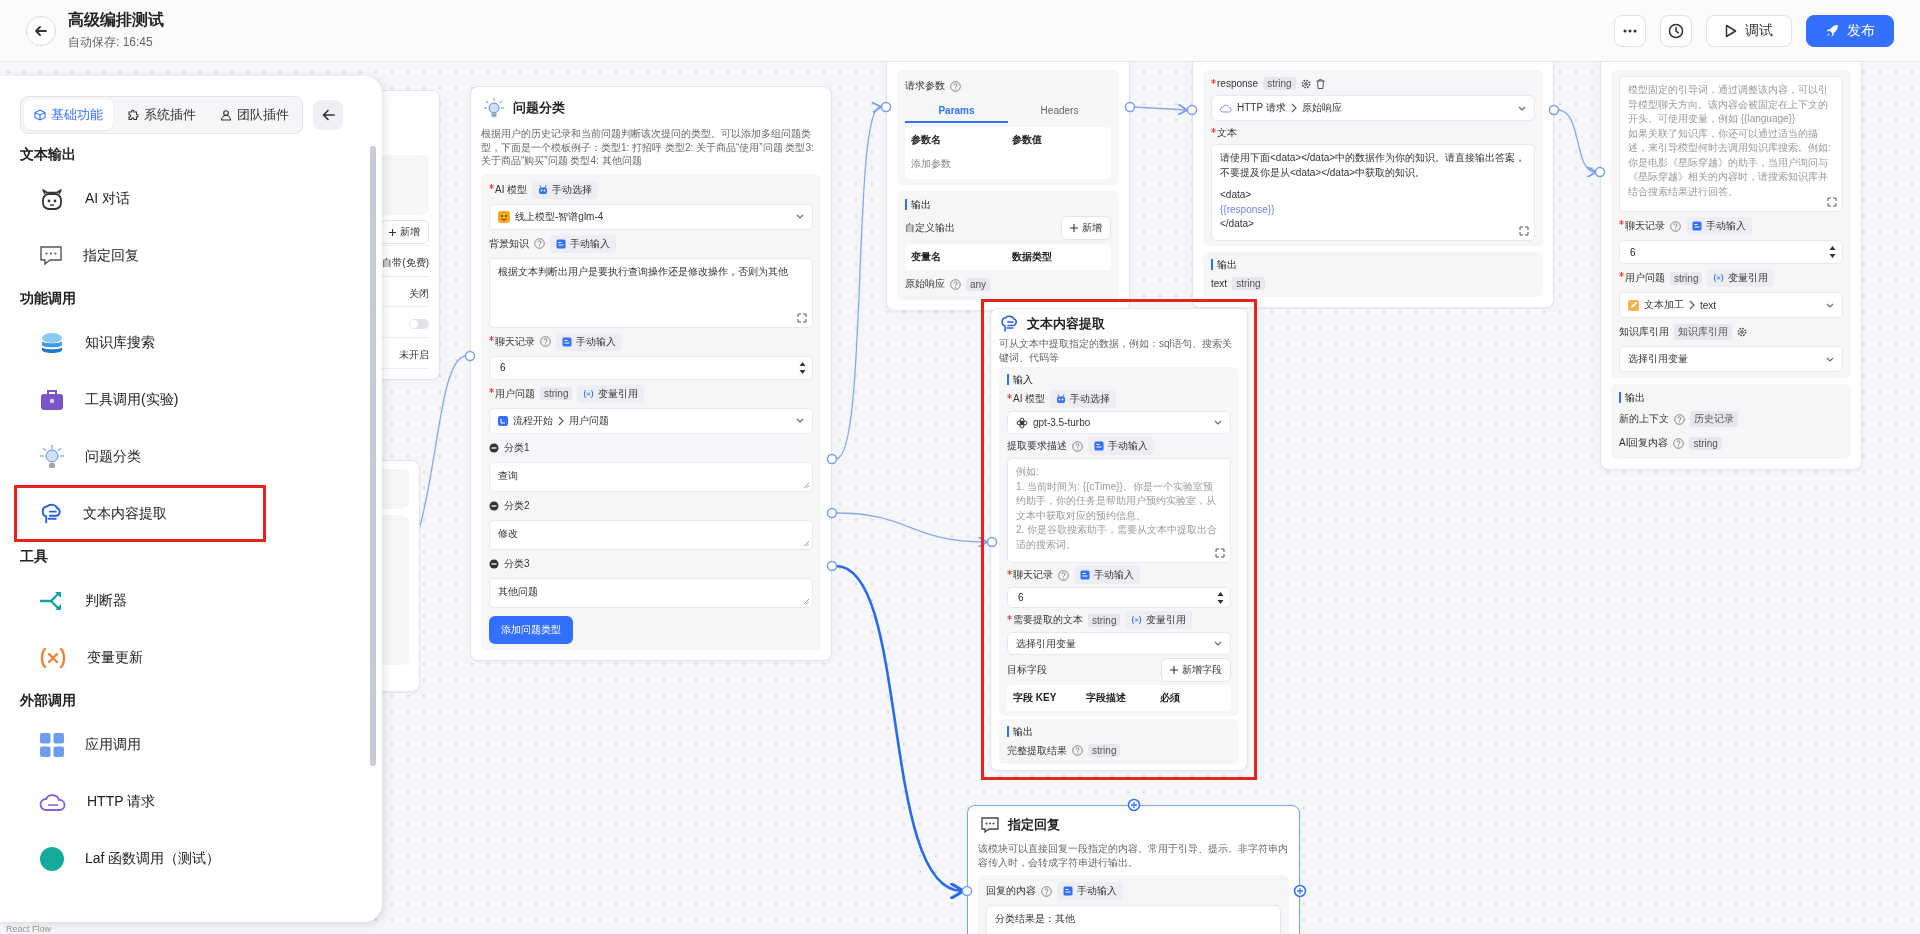 This screenshot has width=1920, height=934. I want to click on node-type-item: 工具调用(实验), so click(140, 399).